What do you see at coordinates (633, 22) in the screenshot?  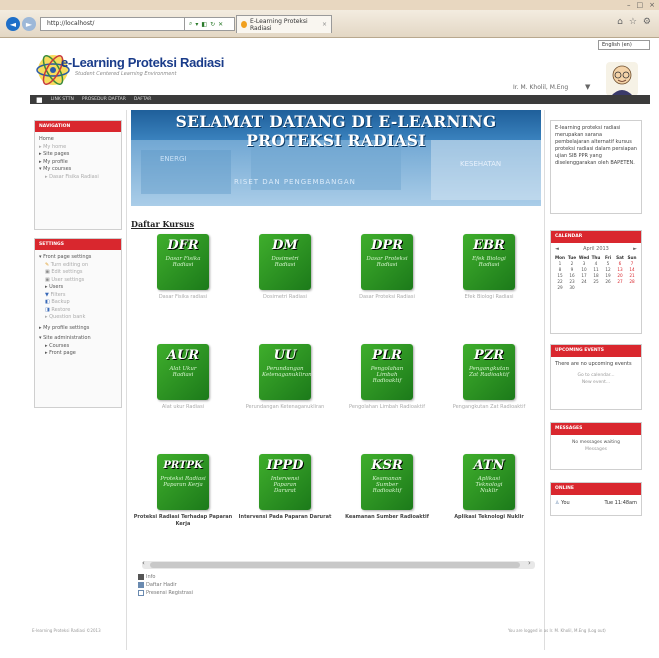 I see `favorites-icon: ☆` at bounding box center [633, 22].